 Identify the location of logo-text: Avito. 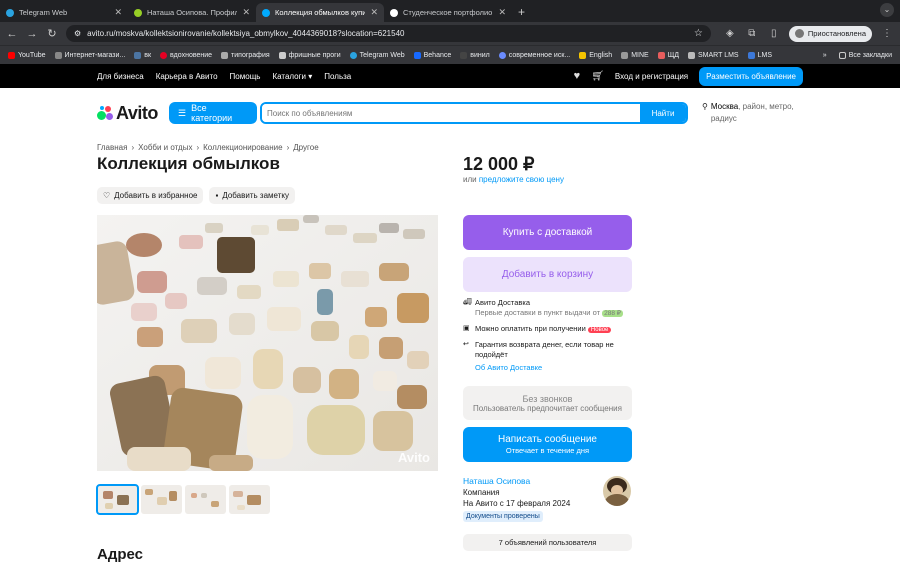
(137, 112).